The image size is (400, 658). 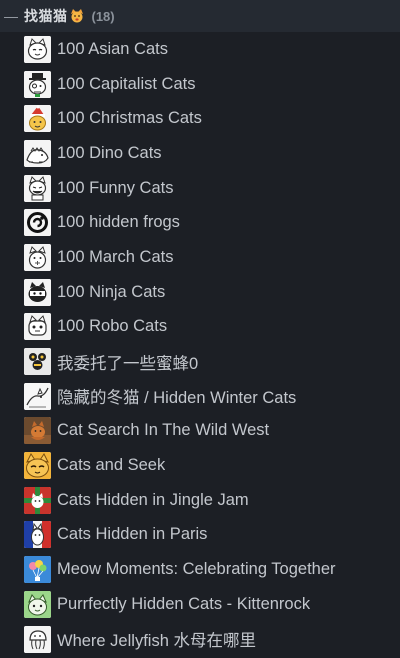 I want to click on funny-cat-icon, so click(x=37, y=188).